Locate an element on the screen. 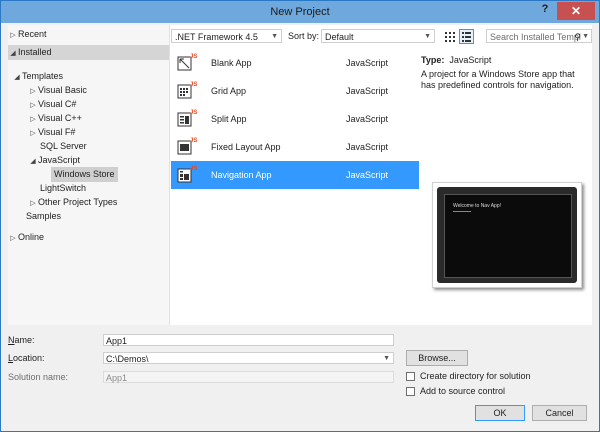  template-row-grid-app: JS Grid App JavaScript is located at coordinates (295, 91).